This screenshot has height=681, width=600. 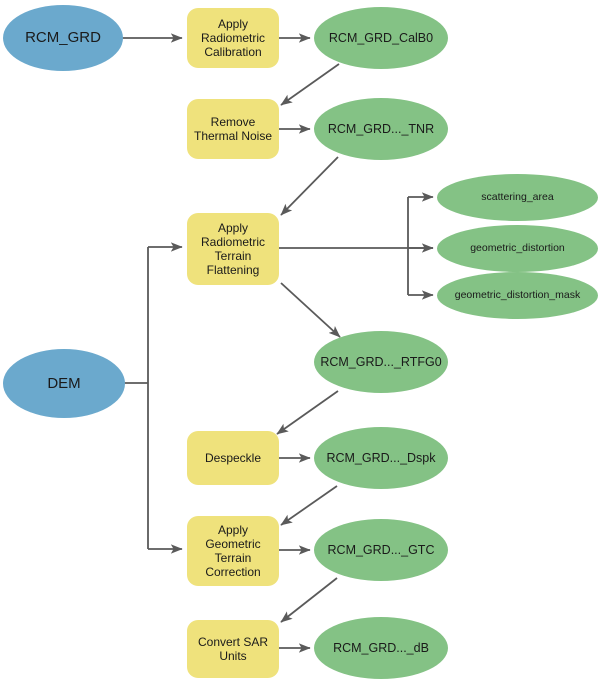 I want to click on node-convert-sar-units-label: Convert SAR Units, so click(x=233, y=648).